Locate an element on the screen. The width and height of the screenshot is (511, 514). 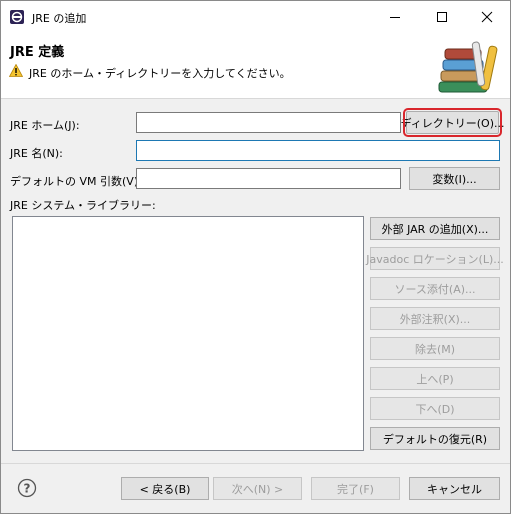
window-title: JRE の追加 is located at coordinates (59, 18).